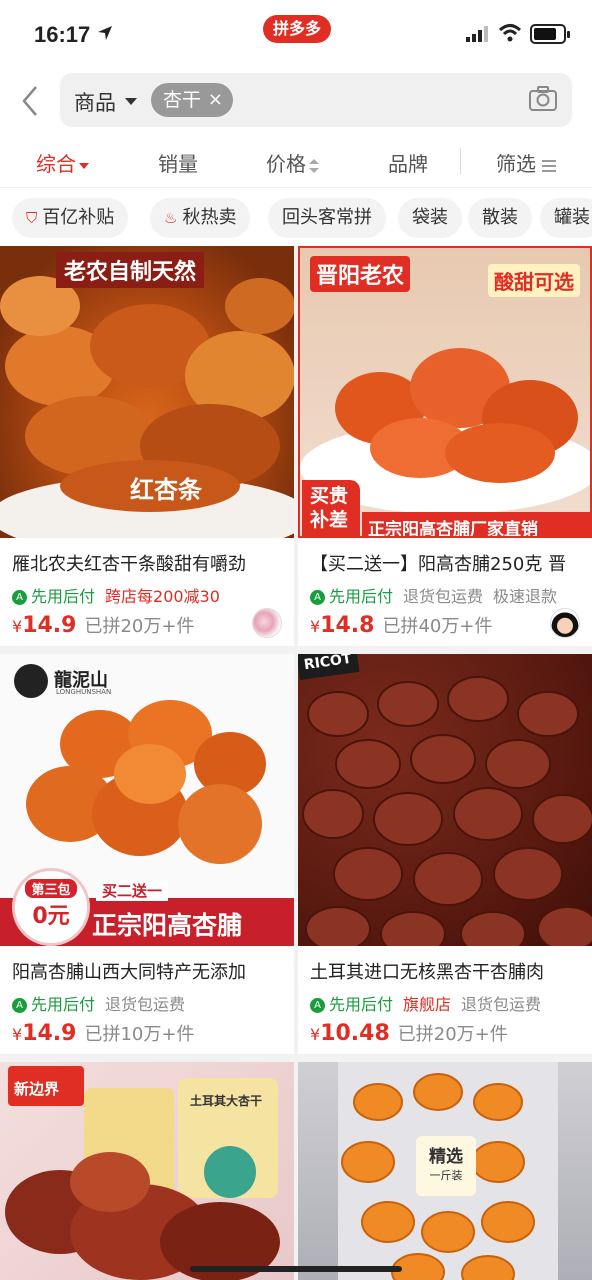 The width and height of the screenshot is (592, 1280). I want to click on sort-tab-label: 品牌, so click(408, 164).